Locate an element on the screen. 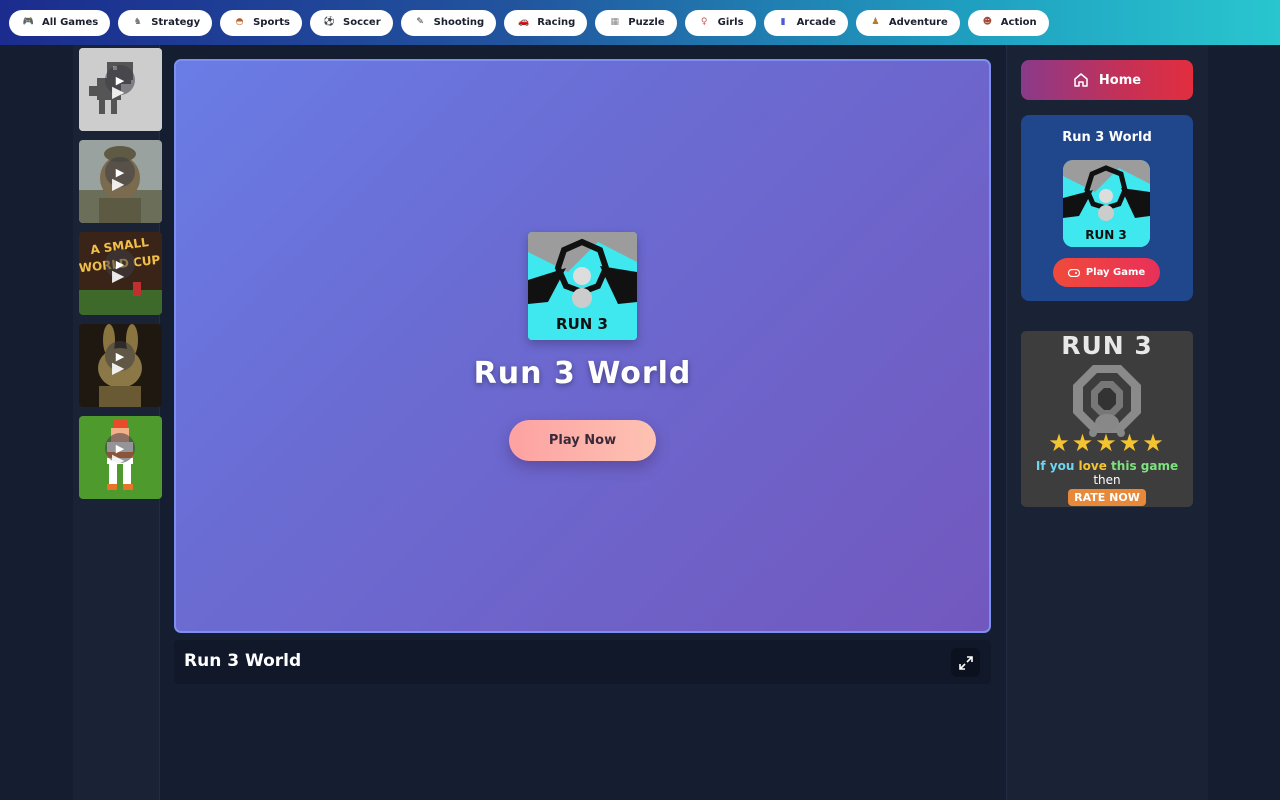  category-girls: ♀ Girls is located at coordinates (720, 22).